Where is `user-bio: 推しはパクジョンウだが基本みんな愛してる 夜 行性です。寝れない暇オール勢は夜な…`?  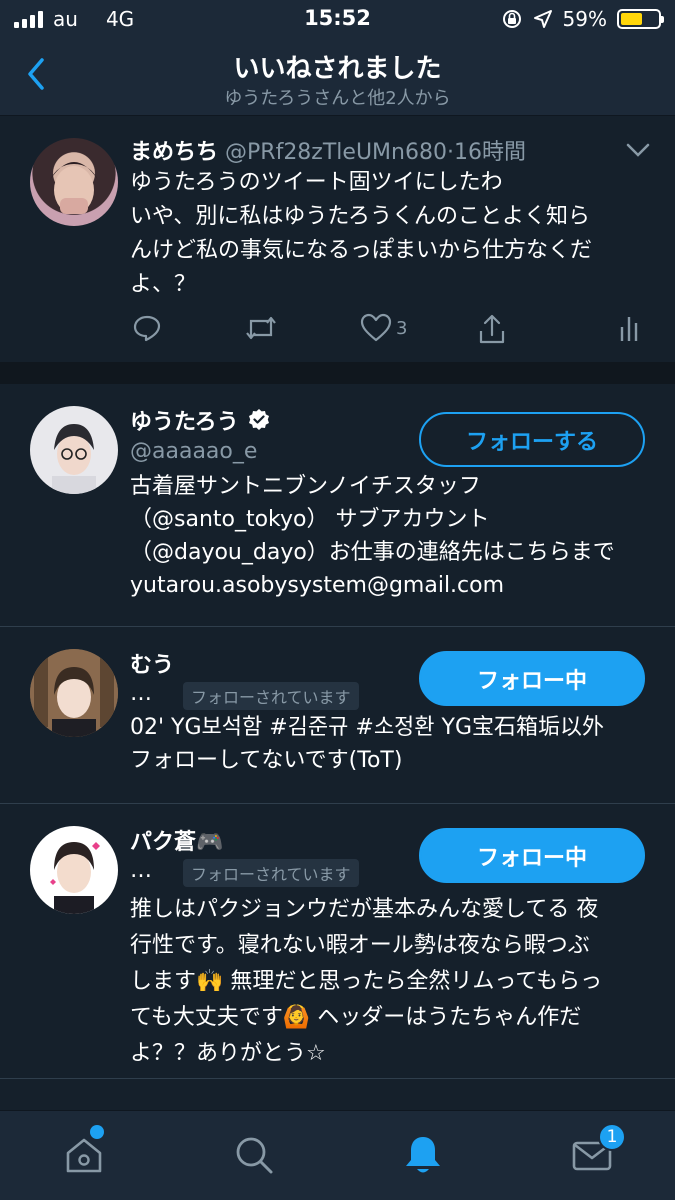
user-bio: 推しはパクジョンウだが基本みんな愛してる 夜 行性です。寝れない暇オール勢は夜な… is located at coordinates (366, 982).